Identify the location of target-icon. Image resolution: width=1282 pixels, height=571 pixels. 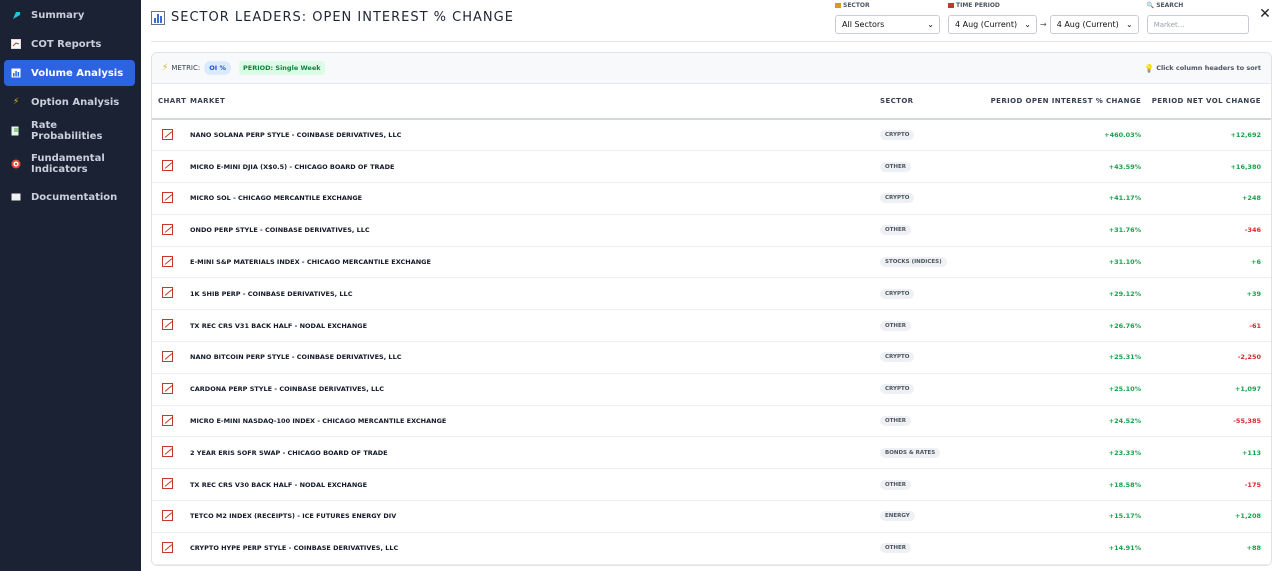
(16, 164).